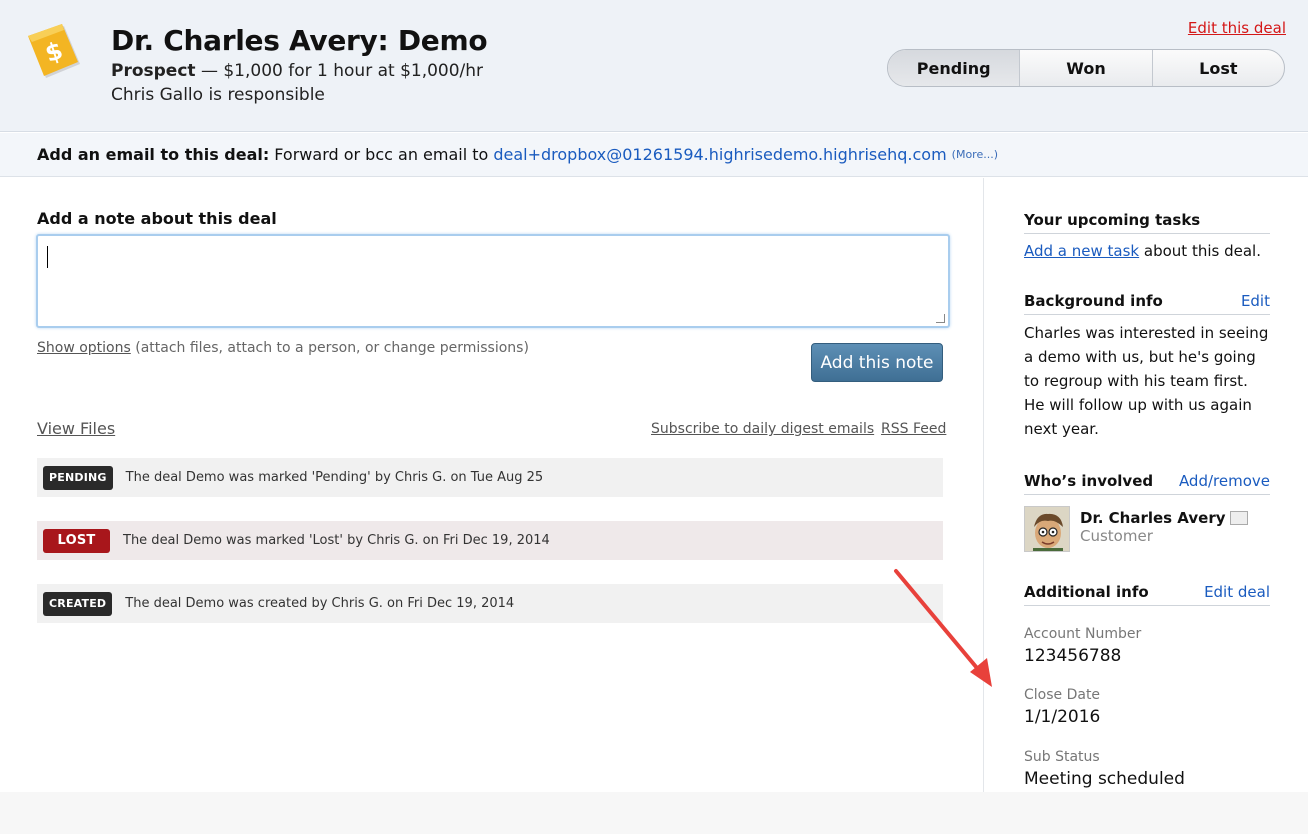 The width and height of the screenshot is (1308, 834). I want to click on email-bar-text: Forward or bcc an email to, so click(381, 154).